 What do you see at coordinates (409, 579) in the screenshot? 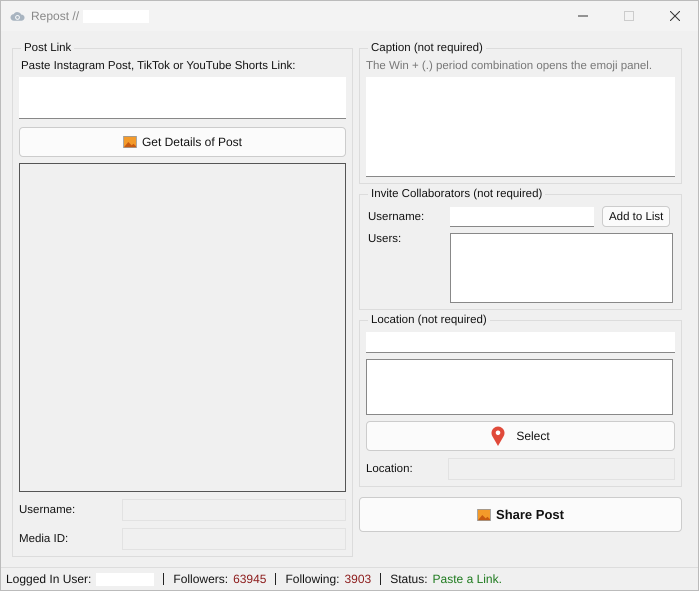
I see `status-label: Status:` at bounding box center [409, 579].